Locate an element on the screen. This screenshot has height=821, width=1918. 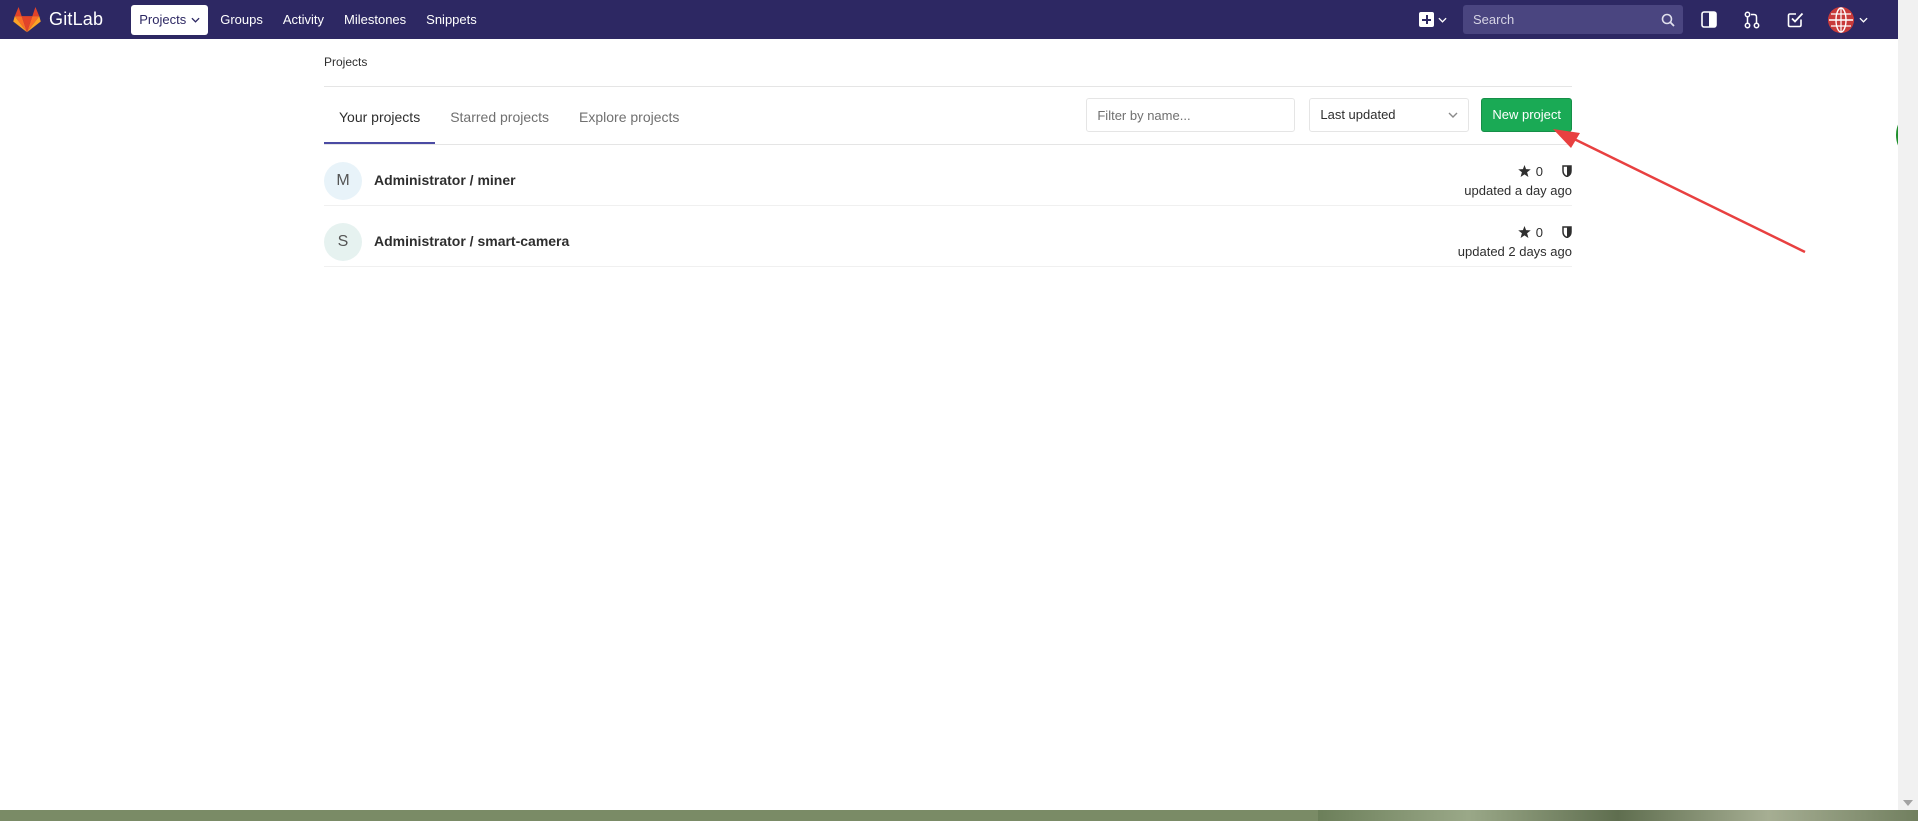
nav-activity: Activity is located at coordinates (303, 20).